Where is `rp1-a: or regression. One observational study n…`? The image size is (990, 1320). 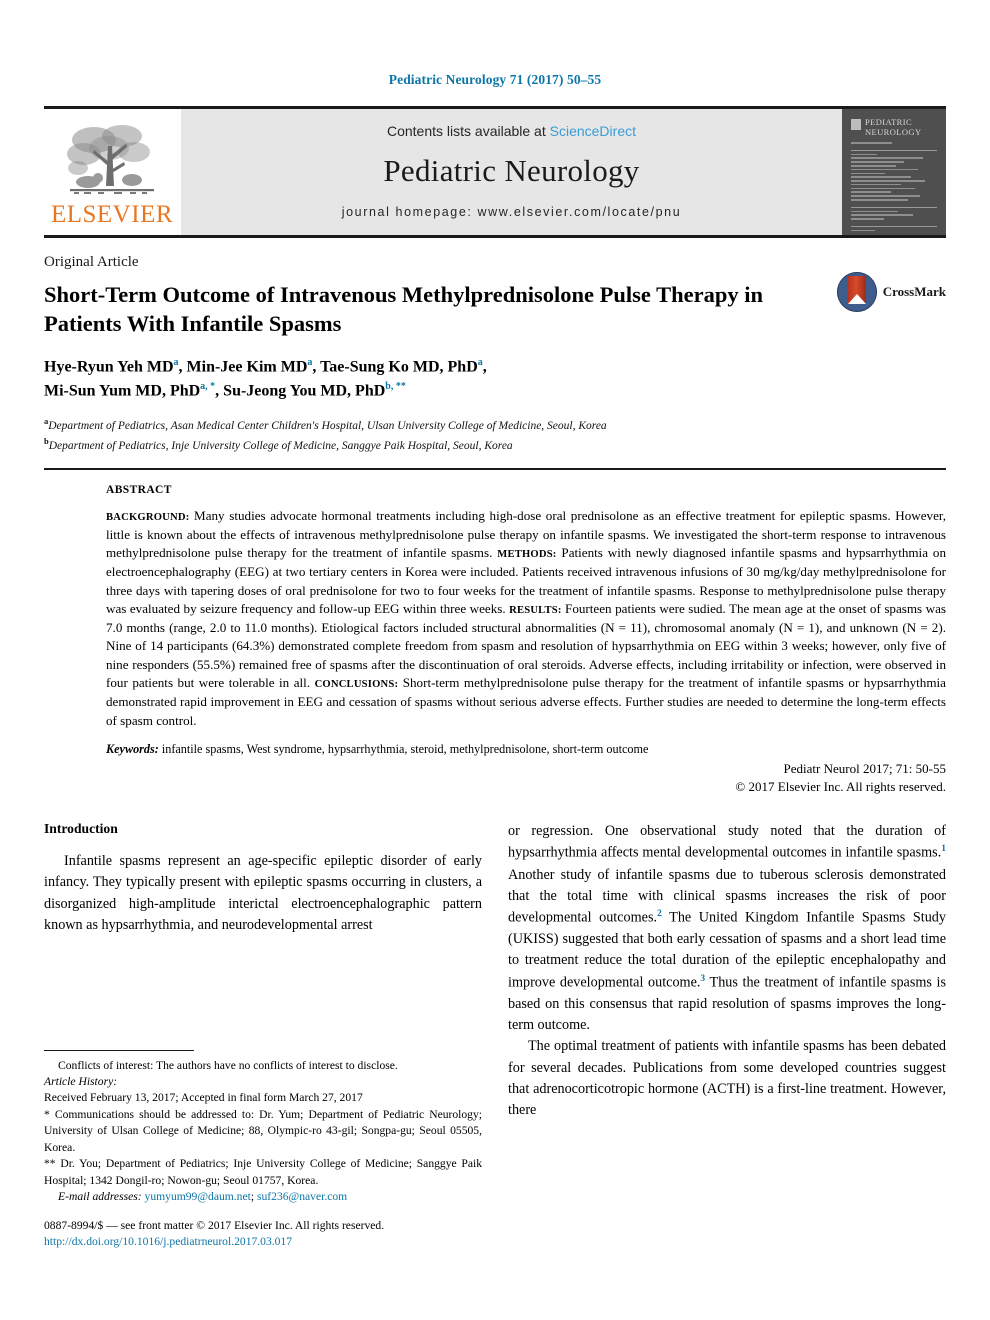 rp1-a: or regression. One observational study n… is located at coordinates (727, 842).